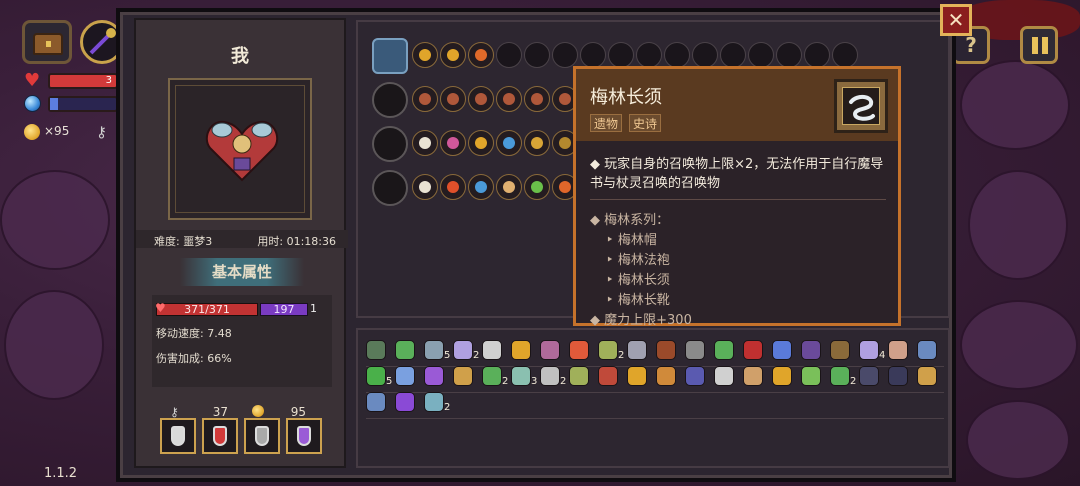 The image size is (1080, 486). I want to click on pause-button, so click(1039, 45).